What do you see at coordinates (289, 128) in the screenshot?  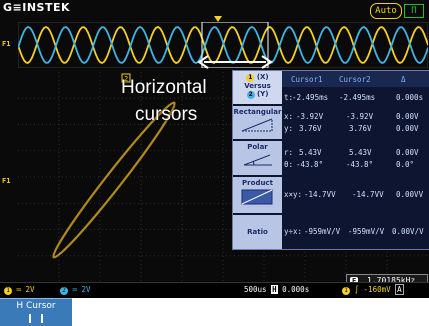 I see `rect-y-label: y:` at bounding box center [289, 128].